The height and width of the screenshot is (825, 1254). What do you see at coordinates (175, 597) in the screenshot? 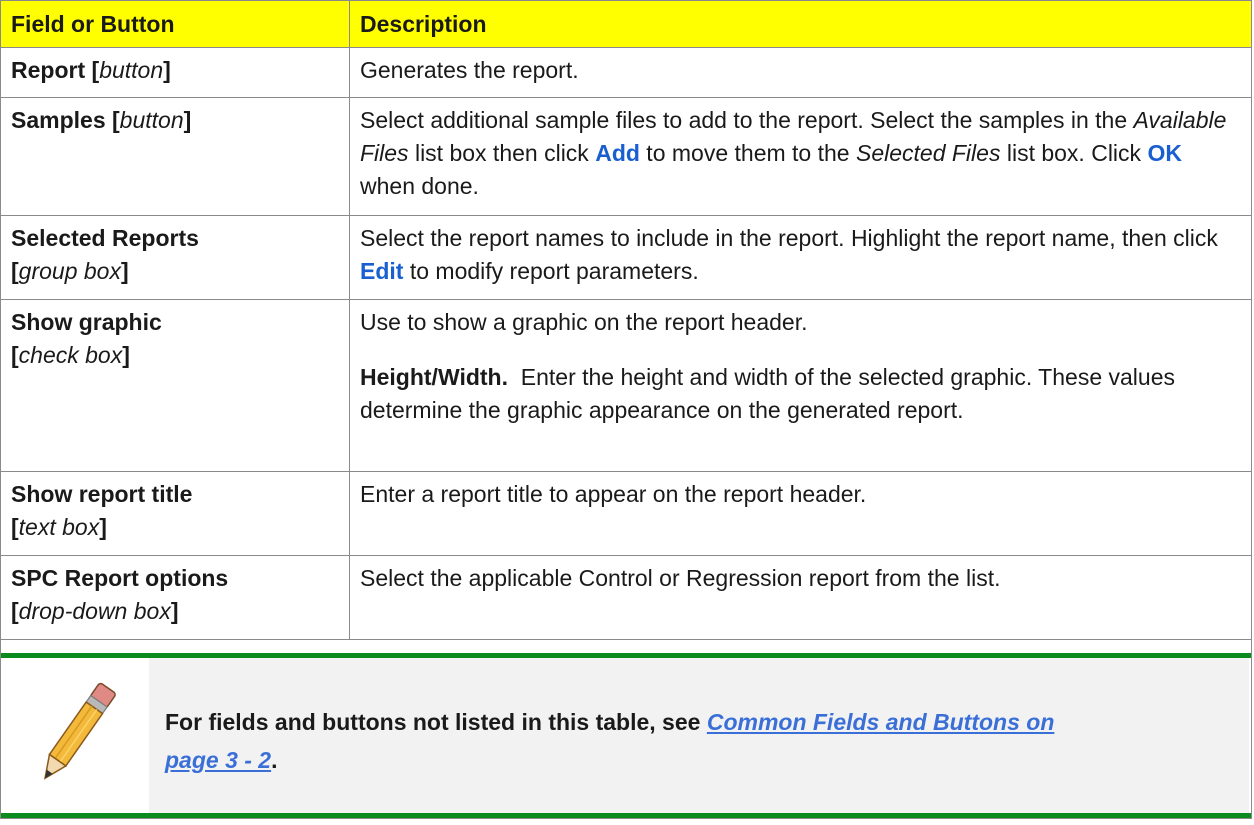
I see `field-cell: SPC Report options [drop-down box]` at bounding box center [175, 597].